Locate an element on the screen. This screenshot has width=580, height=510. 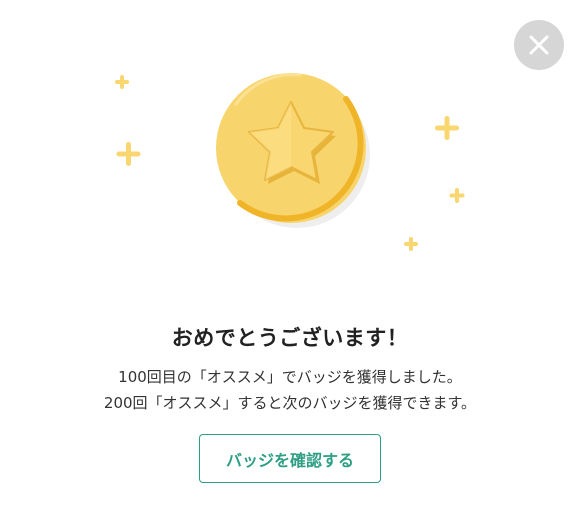
next-badge-message: 200回「オススメ」すると次のバッジを獲得できます。 is located at coordinates (290, 403).